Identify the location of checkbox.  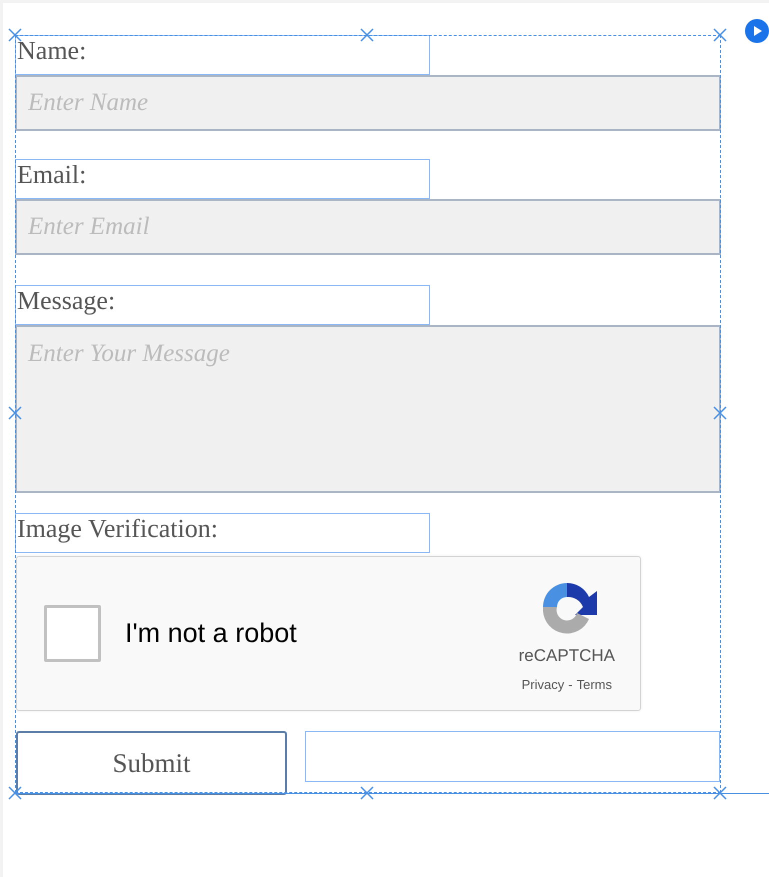
(72, 633).